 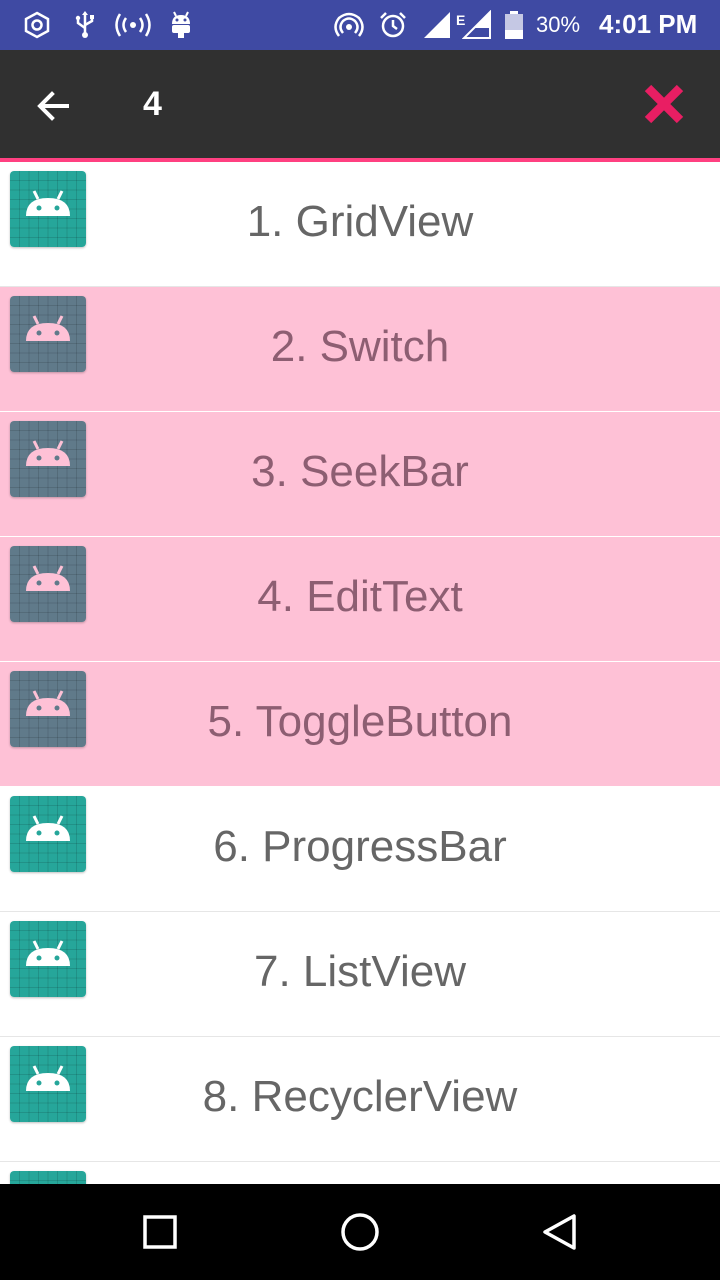 What do you see at coordinates (160, 1232) in the screenshot?
I see `recents-icon` at bounding box center [160, 1232].